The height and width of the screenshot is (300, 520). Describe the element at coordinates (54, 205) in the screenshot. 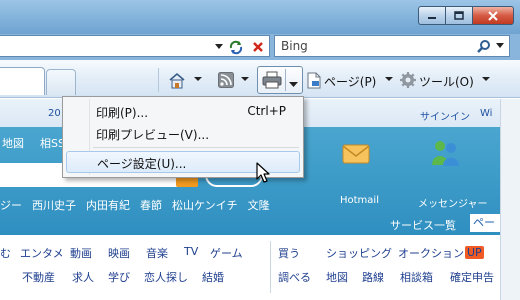

I see `trend-item: 西川史子` at that location.